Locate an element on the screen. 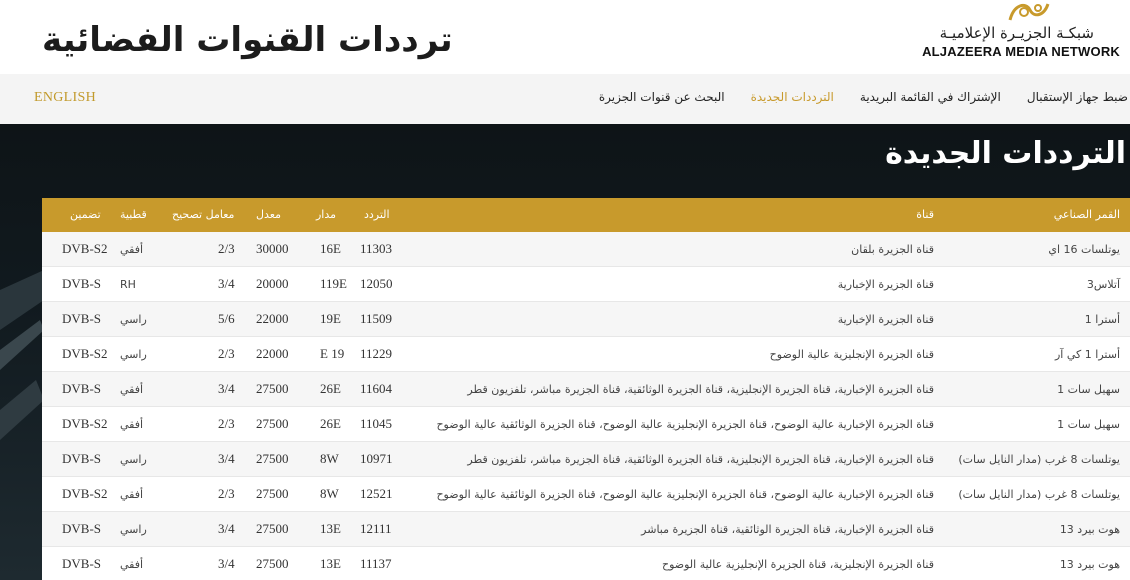  cell-frequency: 11045 is located at coordinates (376, 423).